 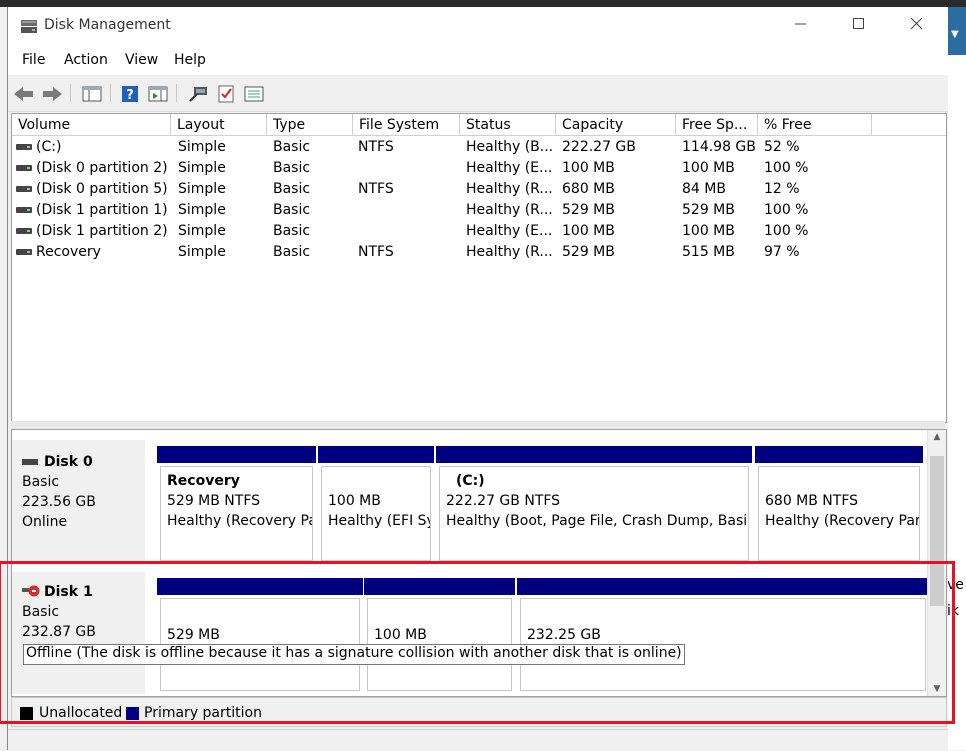 I want to click on disk0-type: Basic, so click(x=41, y=482).